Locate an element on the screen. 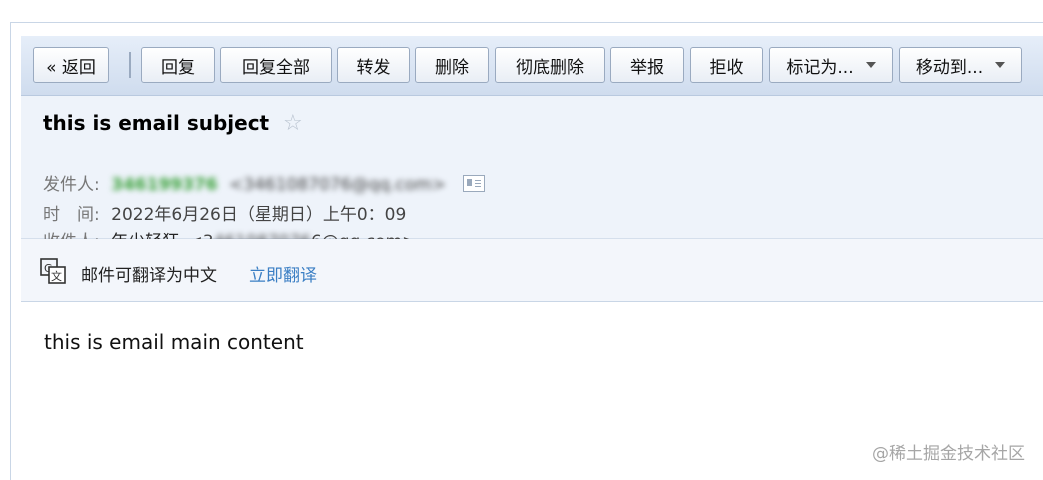 This screenshot has width=1043, height=480. sender-email: <3461087076@qq.com> is located at coordinates (337, 185).